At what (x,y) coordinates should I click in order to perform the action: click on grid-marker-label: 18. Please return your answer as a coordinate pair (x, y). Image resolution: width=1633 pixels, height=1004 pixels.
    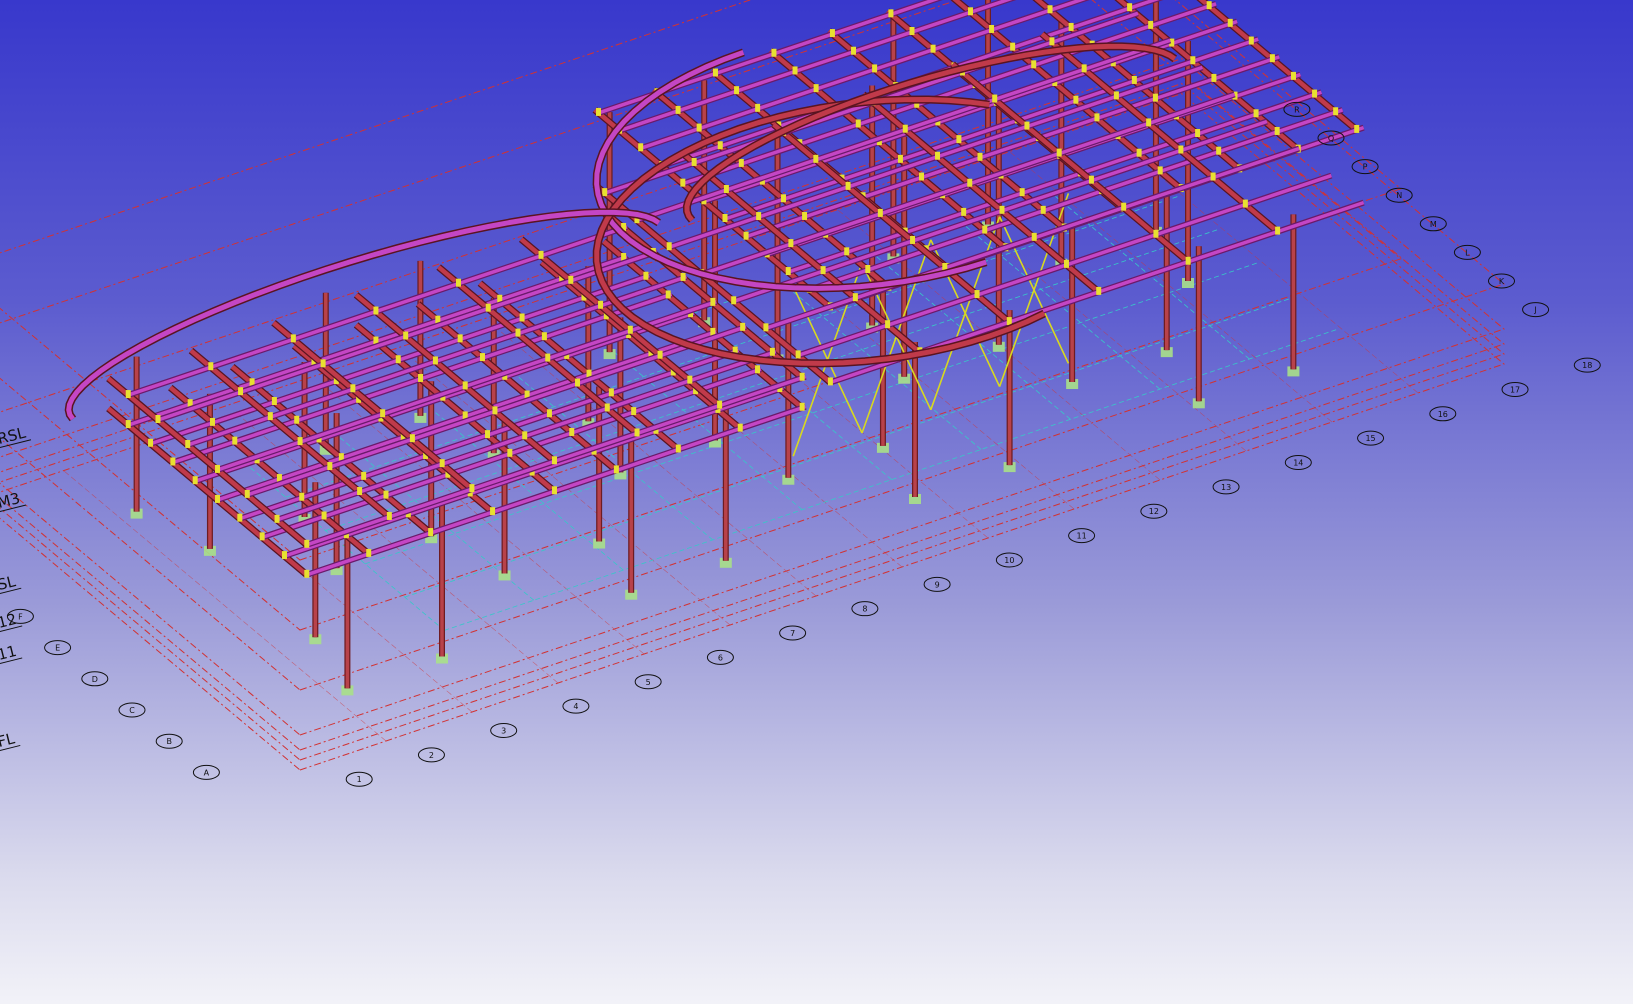
    Looking at the image, I should click on (1587, 365).